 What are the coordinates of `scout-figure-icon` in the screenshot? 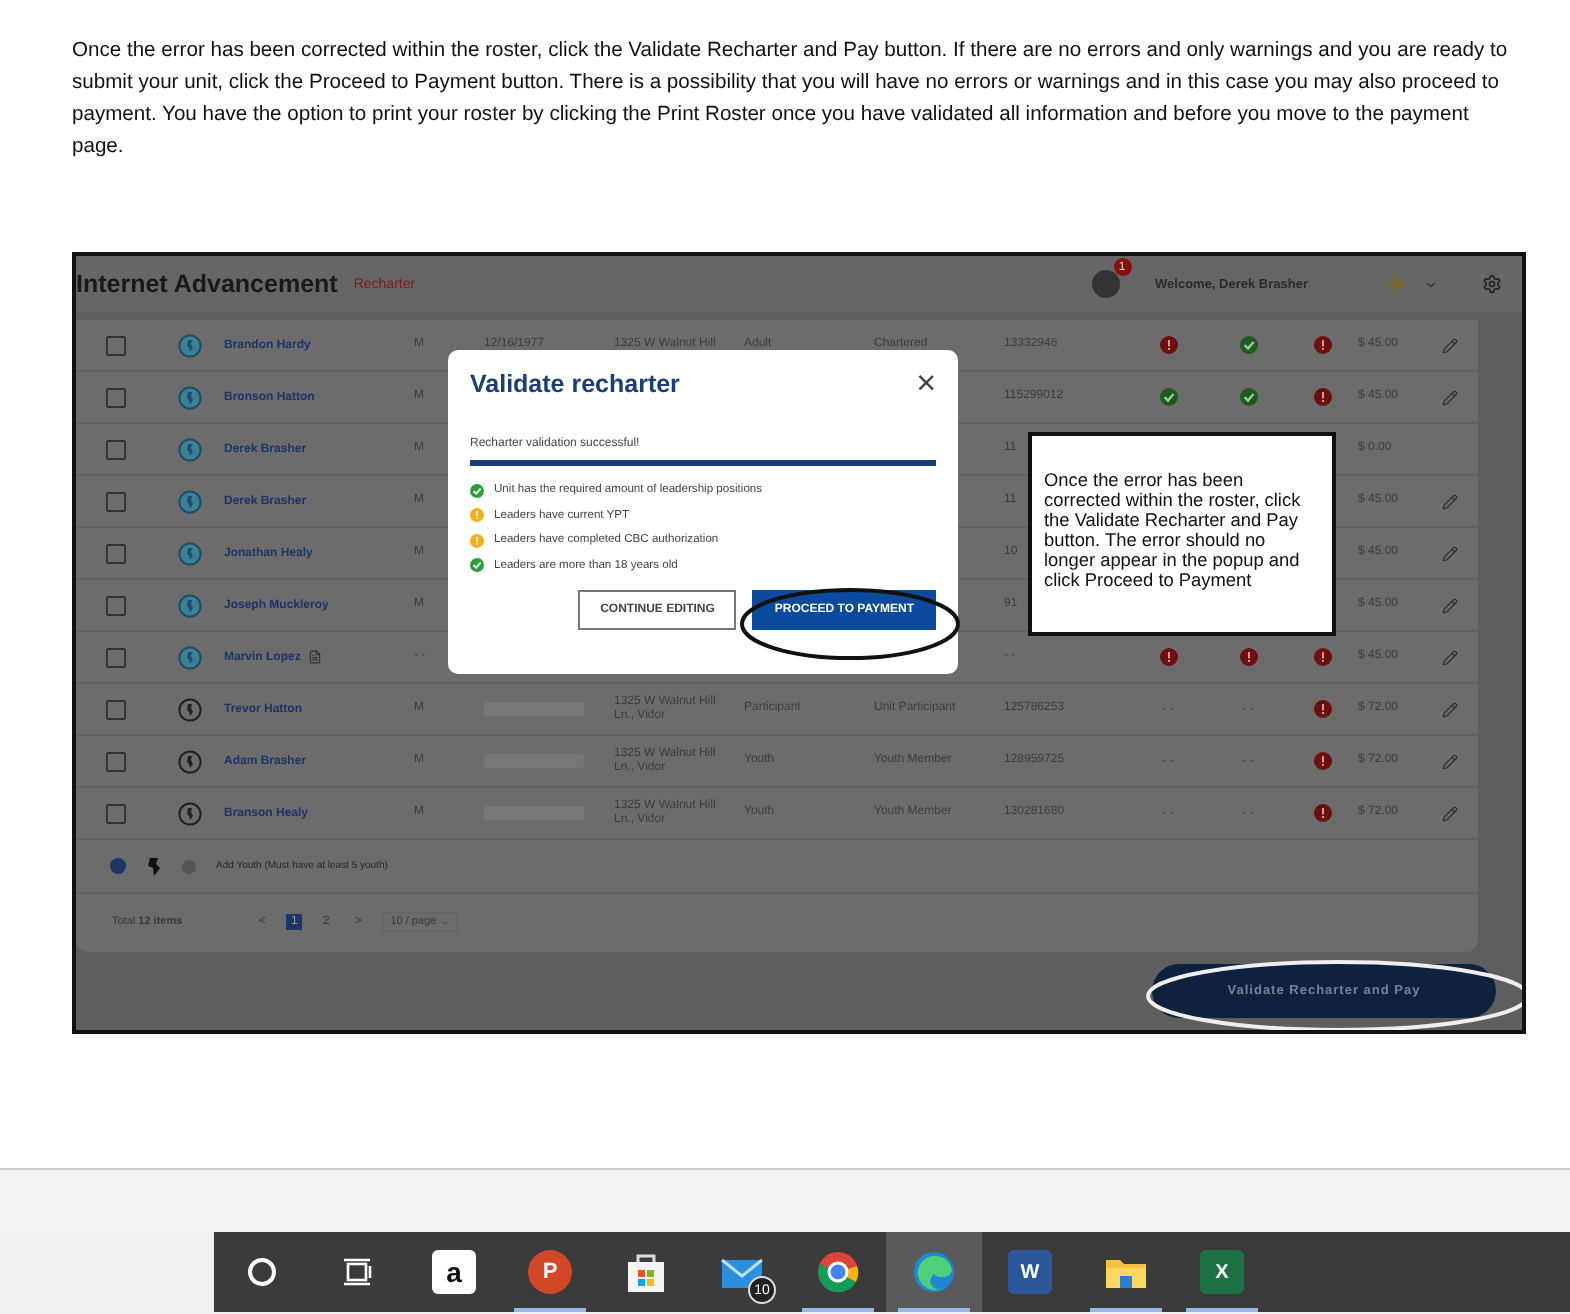 It's located at (154, 866).